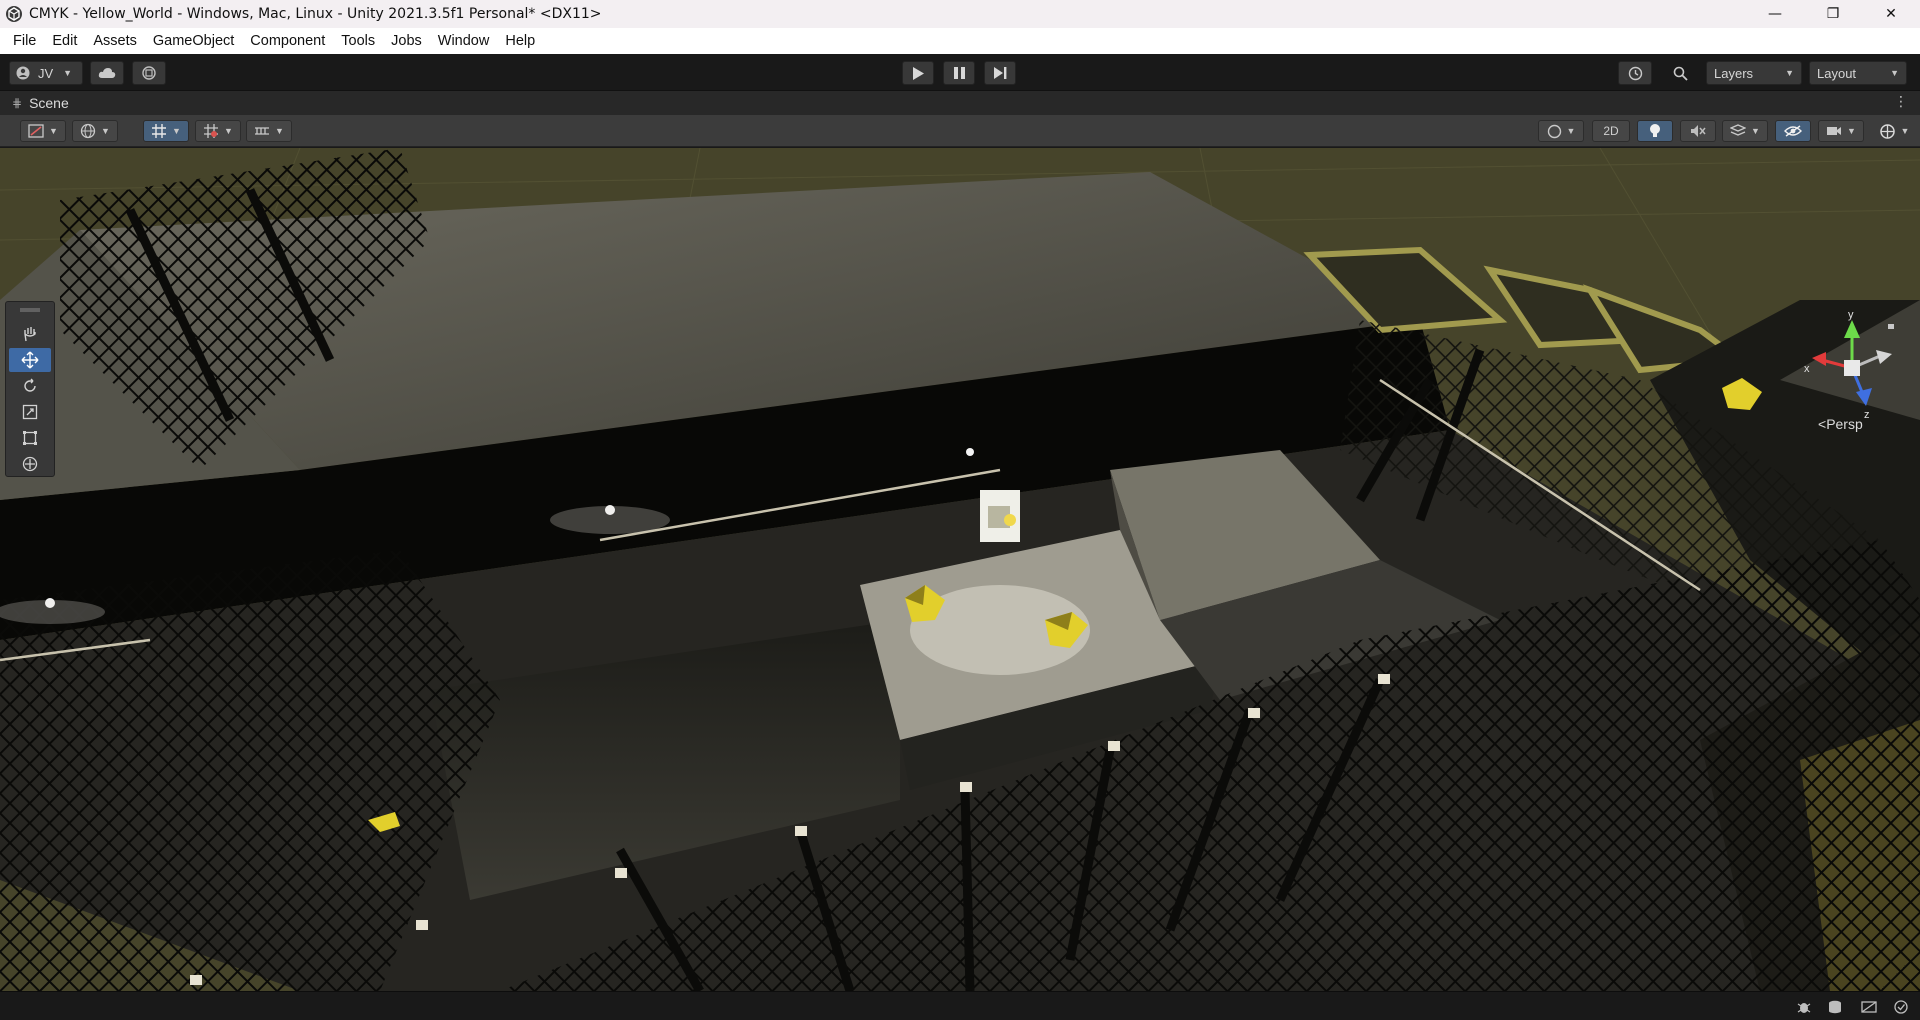 This screenshot has width=1920, height=1020. I want to click on menu-tools: Tools, so click(358, 41).